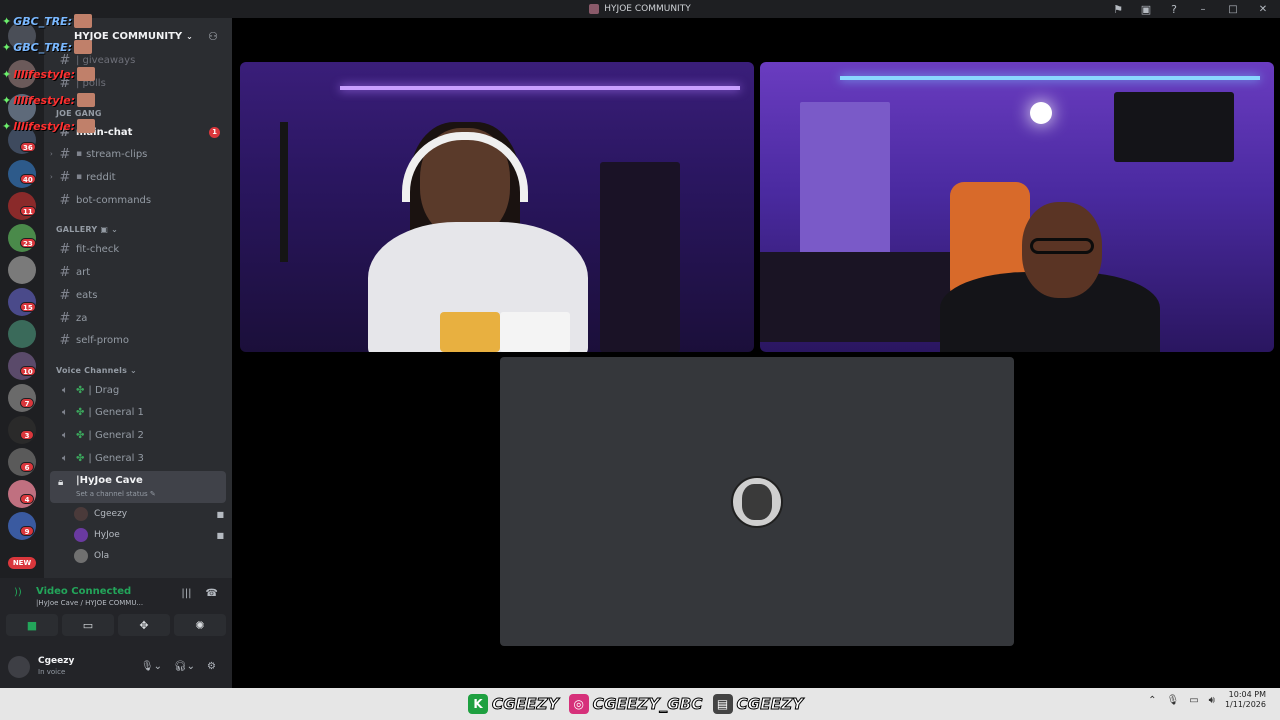 The image size is (1280, 720). Describe the element at coordinates (18, 592) in the screenshot. I see `signal-icon: ))` at that location.